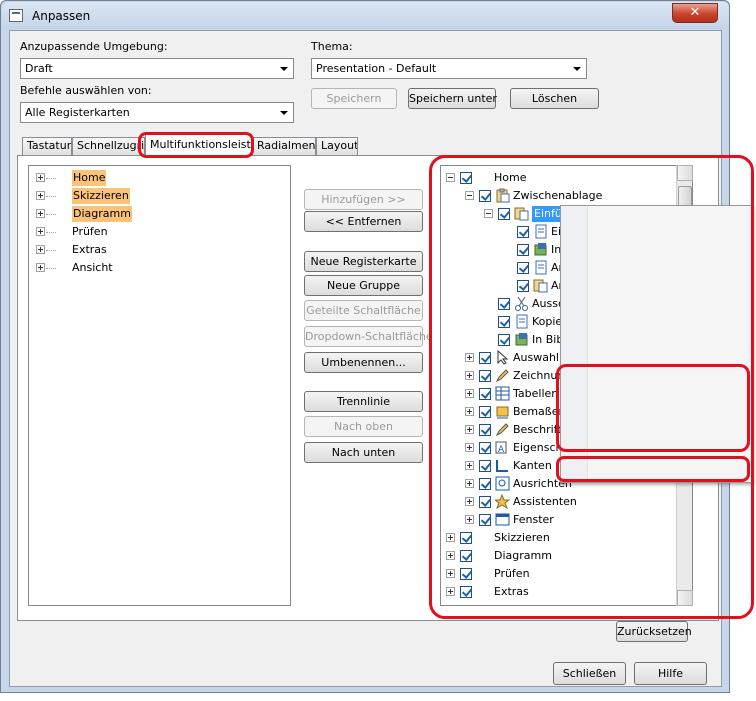 This screenshot has width=756, height=701. I want to click on tree-item-label: Home, so click(89, 178).